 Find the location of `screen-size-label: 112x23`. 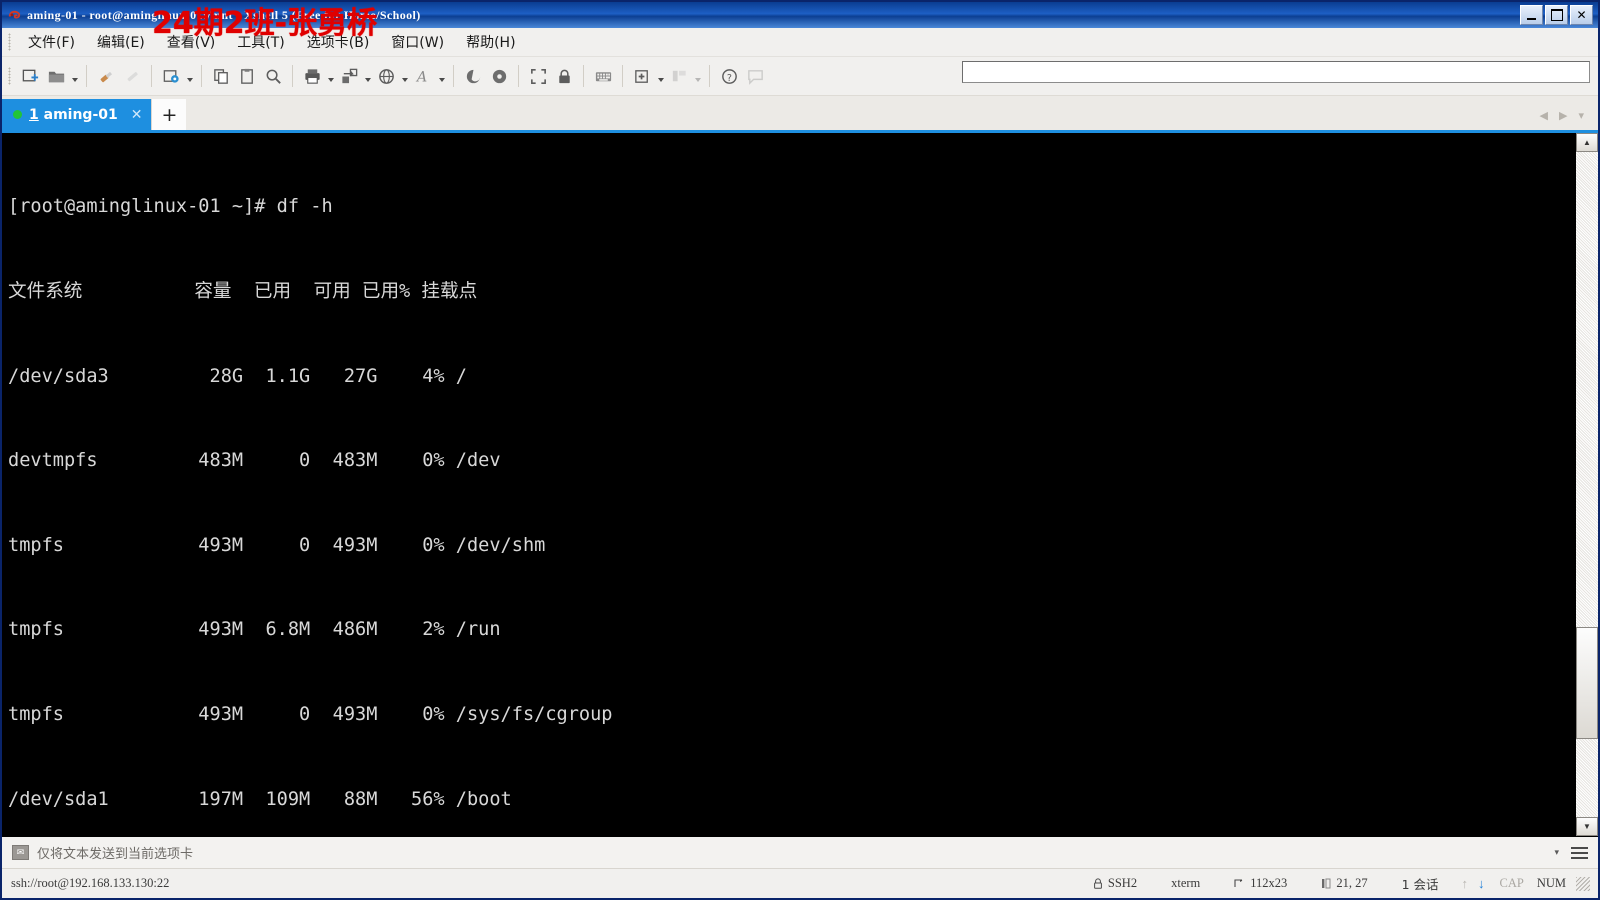

screen-size-label: 112x23 is located at coordinates (1269, 883).